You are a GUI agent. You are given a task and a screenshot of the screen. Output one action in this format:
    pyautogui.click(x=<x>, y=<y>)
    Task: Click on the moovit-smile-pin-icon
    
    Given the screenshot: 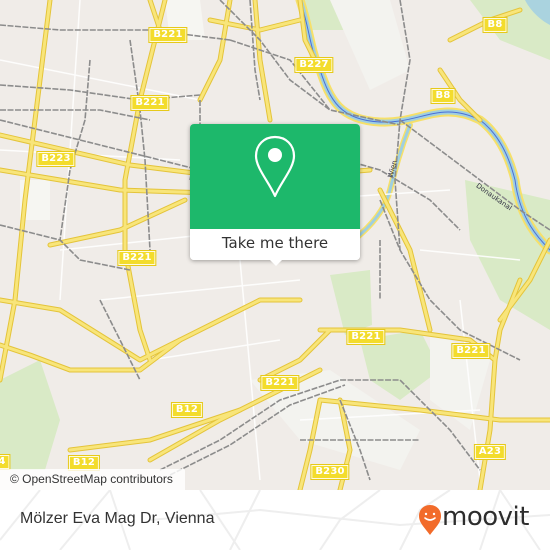 What is the action you would take?
    pyautogui.click(x=430, y=520)
    